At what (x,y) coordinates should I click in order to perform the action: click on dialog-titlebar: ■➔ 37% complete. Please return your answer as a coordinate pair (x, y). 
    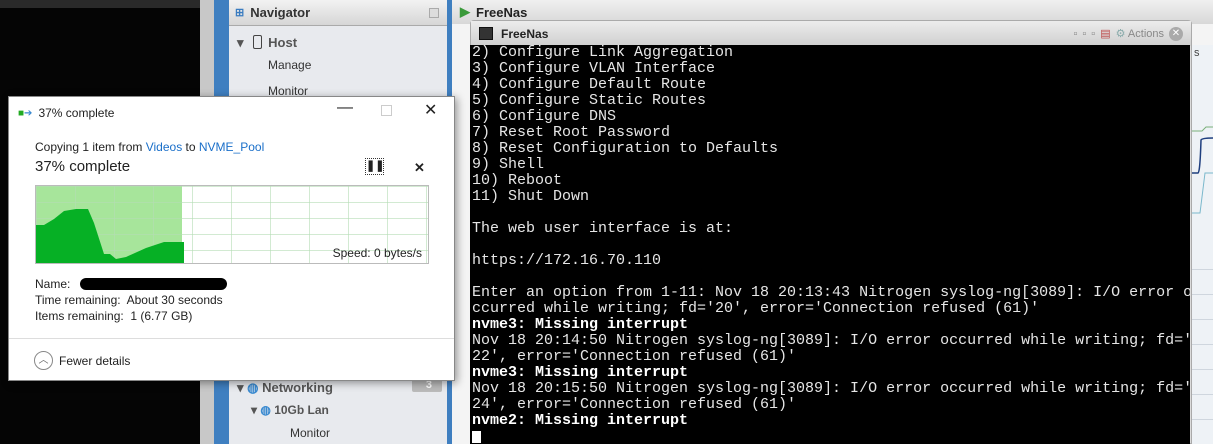
    Looking at the image, I should click on (66, 113).